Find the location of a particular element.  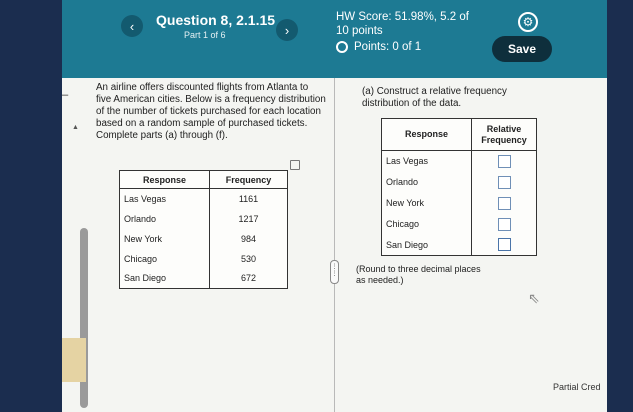

drag-handle: ⋮ ⋮ is located at coordinates (334, 272).